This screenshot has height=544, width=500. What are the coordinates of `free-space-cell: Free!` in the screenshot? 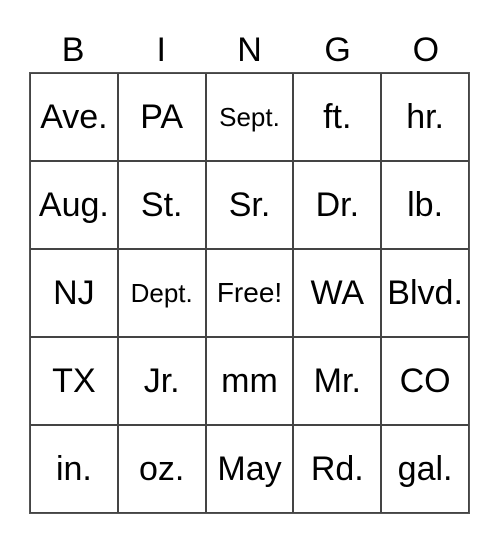 It's located at (249, 293).